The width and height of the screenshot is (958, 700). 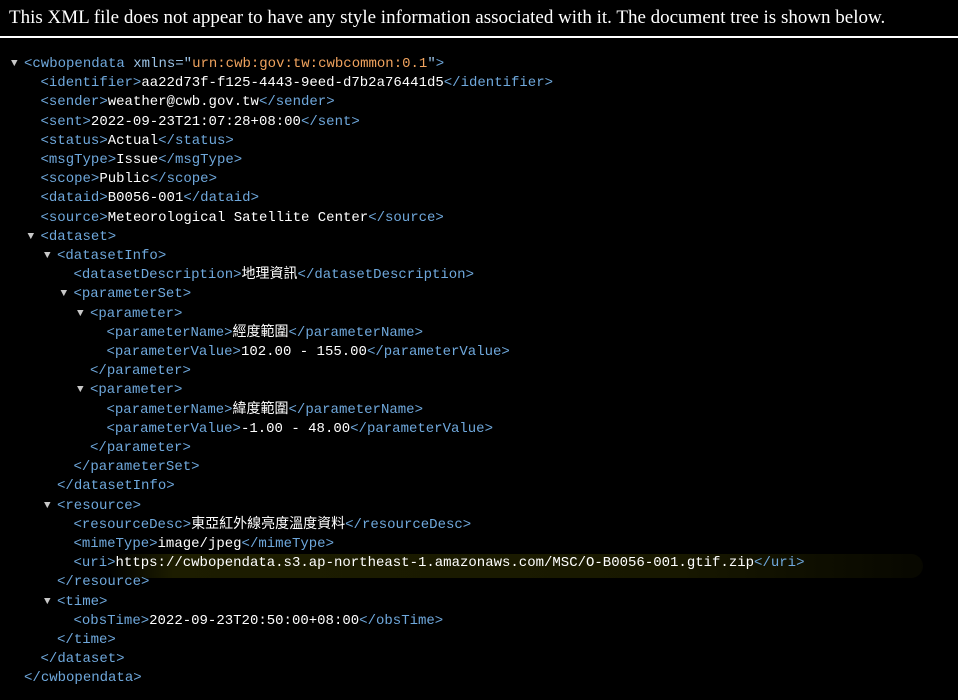 I want to click on xml-line-resource: ▼ <resource>, so click(x=92, y=506).